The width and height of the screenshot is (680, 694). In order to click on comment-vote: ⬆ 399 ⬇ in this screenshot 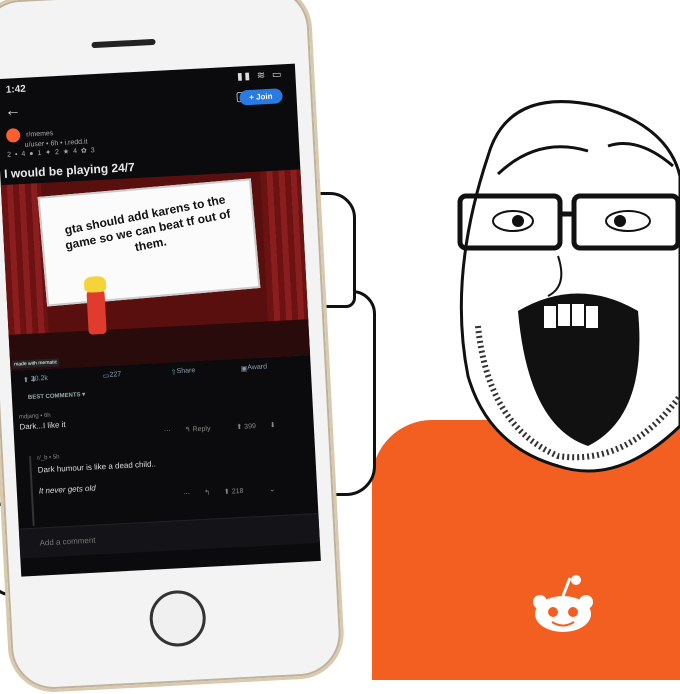, I will do `click(256, 426)`.